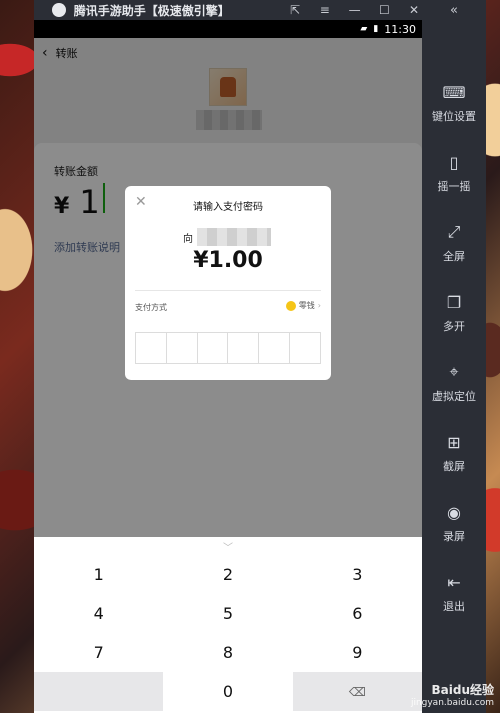 The height and width of the screenshot is (713, 500). I want to click on location-target-icon: ⌖, so click(454, 371).